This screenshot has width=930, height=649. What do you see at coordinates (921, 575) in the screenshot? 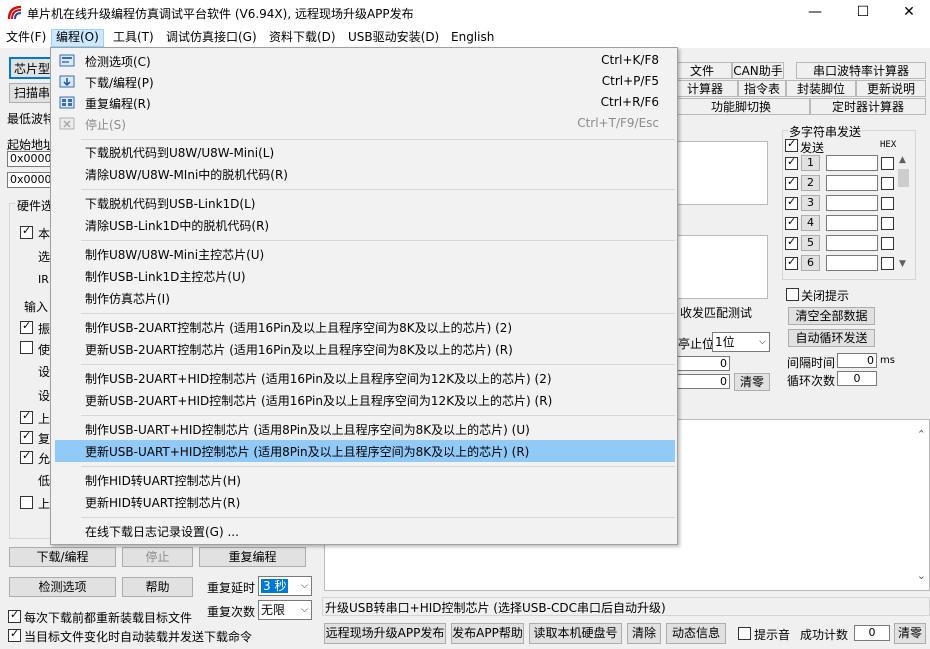
I see `scroll-down-icon: ⌄` at bounding box center [921, 575].